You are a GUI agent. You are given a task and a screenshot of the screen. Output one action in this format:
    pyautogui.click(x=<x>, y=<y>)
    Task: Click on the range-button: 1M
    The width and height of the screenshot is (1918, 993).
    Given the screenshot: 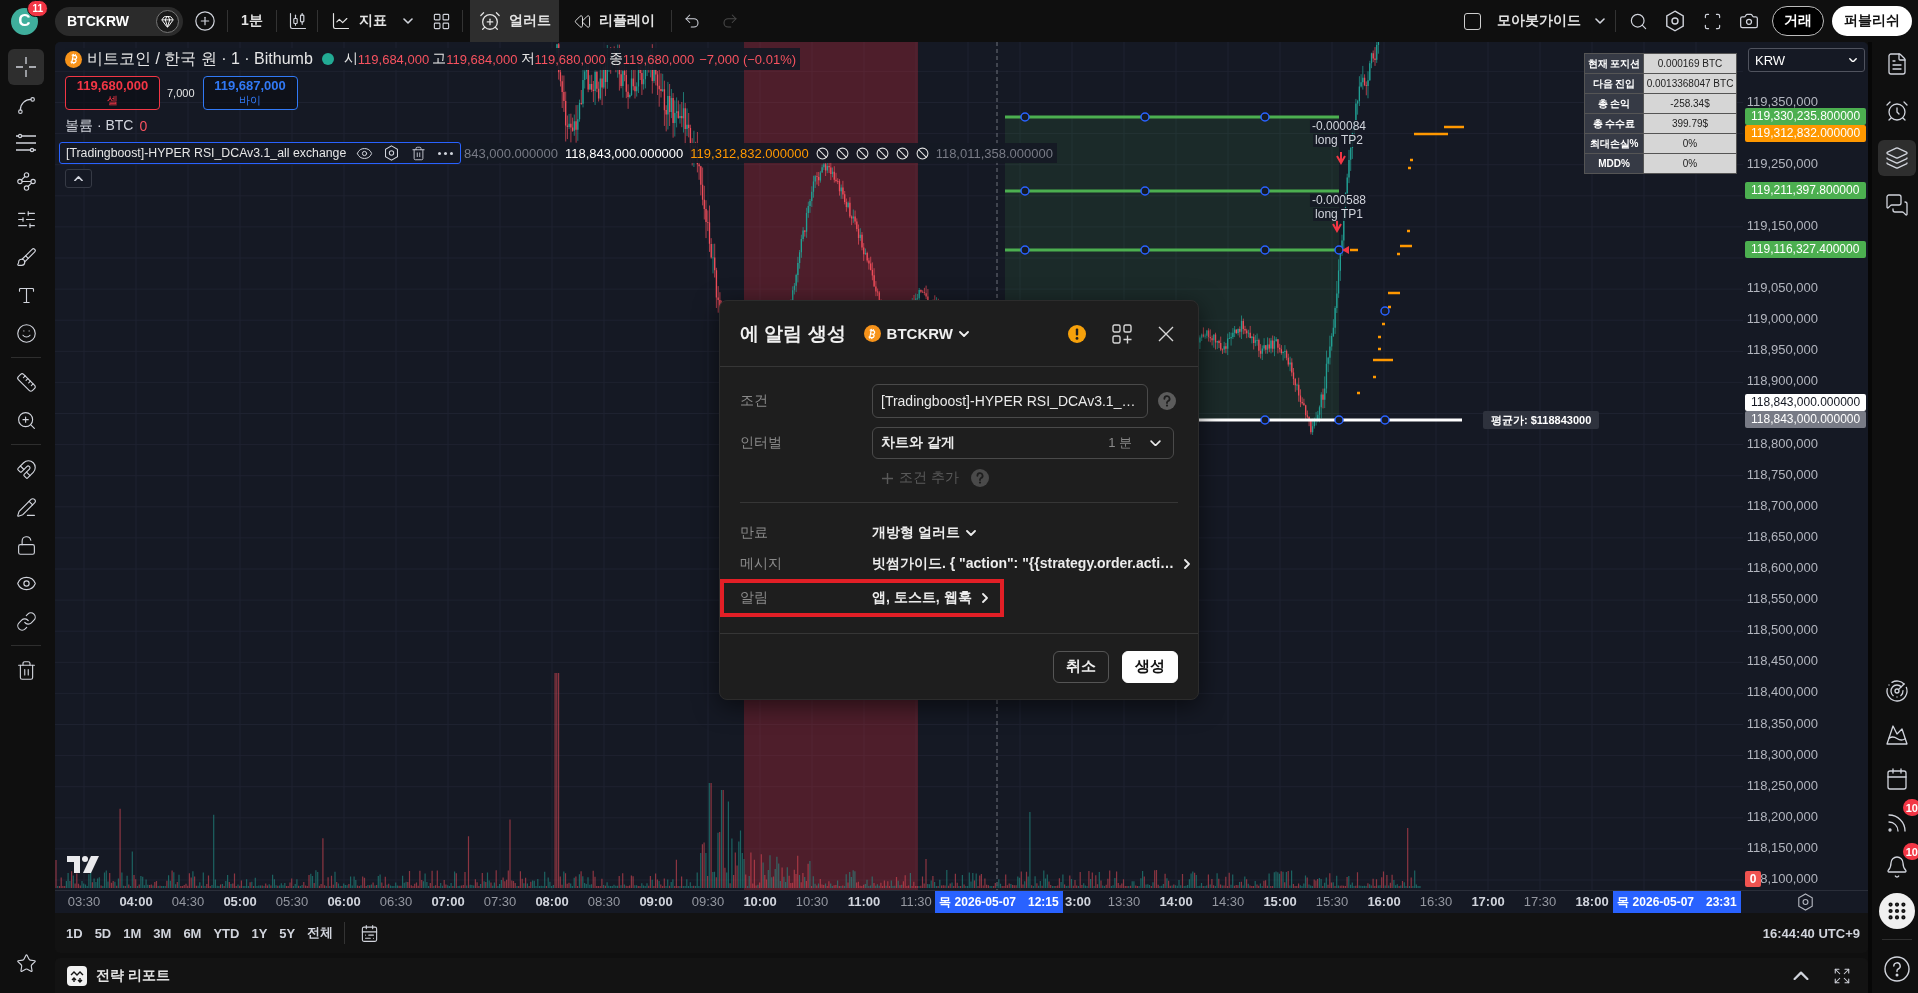 What is the action you would take?
    pyautogui.click(x=132, y=933)
    